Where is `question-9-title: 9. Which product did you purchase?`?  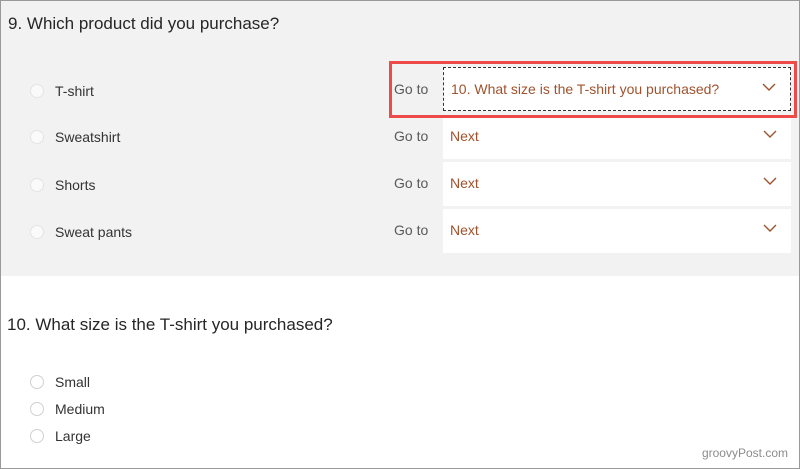
question-9-title: 9. Which product did you purchase? is located at coordinates (144, 23).